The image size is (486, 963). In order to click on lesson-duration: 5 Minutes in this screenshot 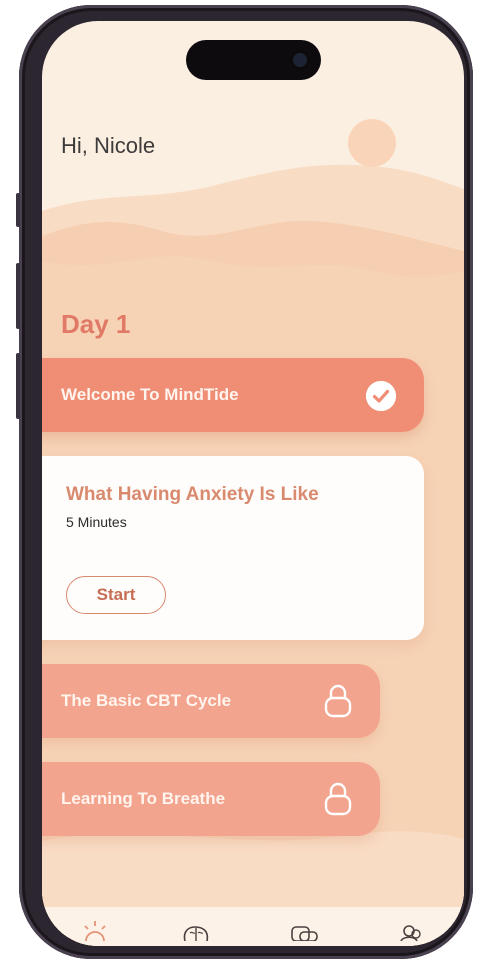, I will do `click(96, 522)`.